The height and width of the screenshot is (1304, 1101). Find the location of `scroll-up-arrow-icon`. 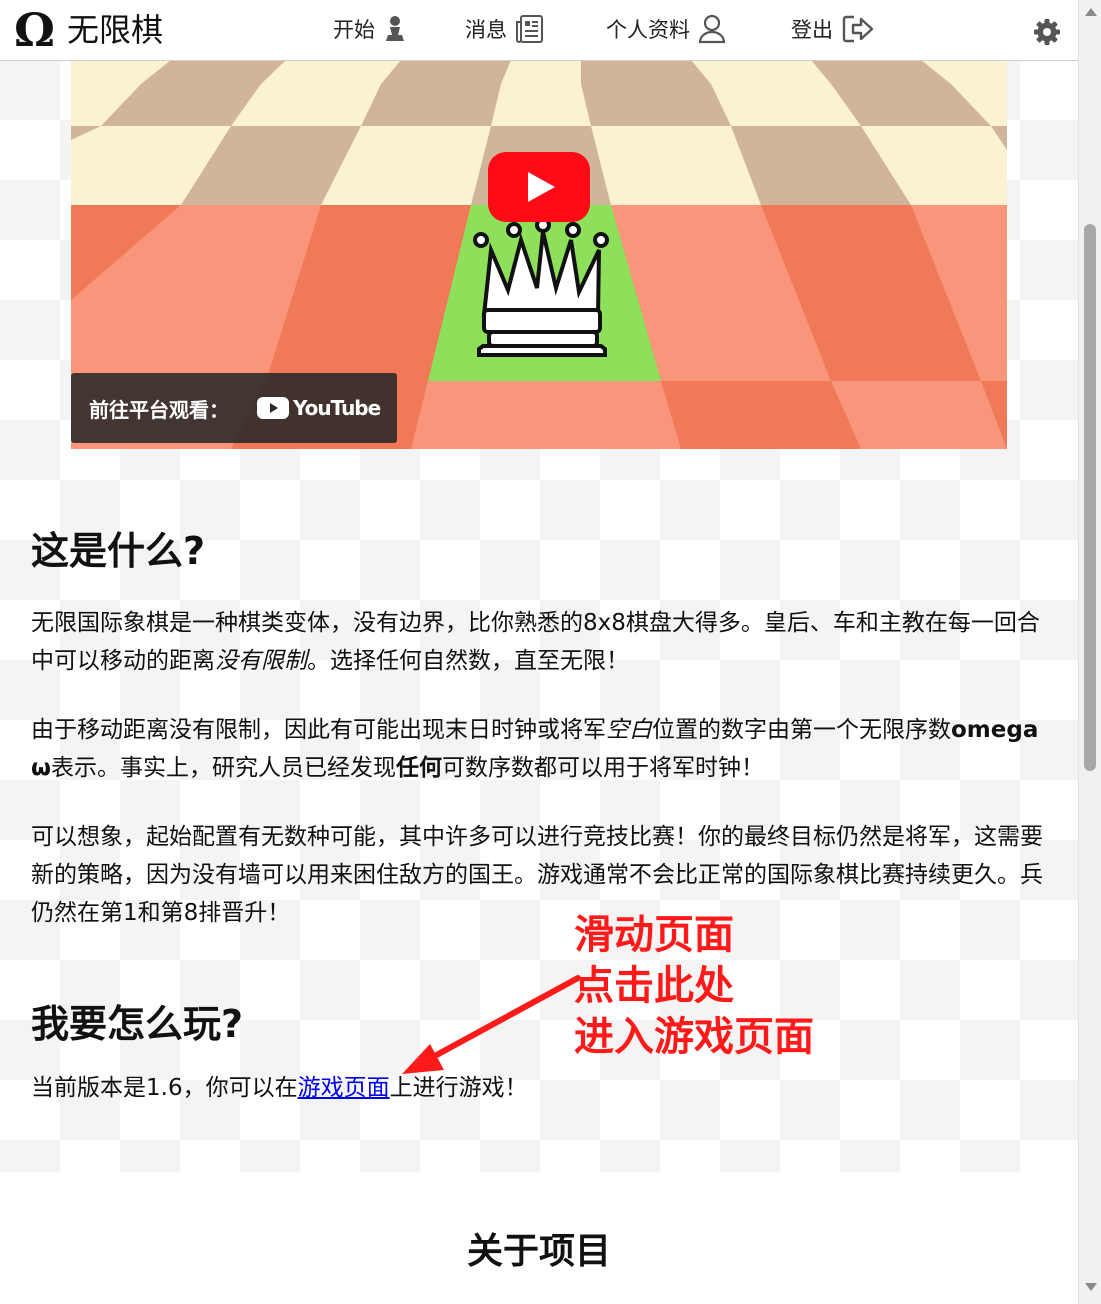

scroll-up-arrow-icon is located at coordinates (1091, 12).